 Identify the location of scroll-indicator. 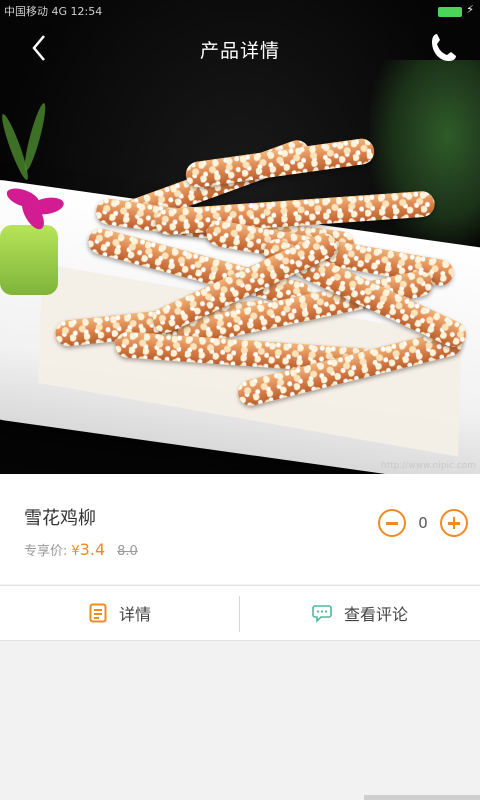
(422, 797).